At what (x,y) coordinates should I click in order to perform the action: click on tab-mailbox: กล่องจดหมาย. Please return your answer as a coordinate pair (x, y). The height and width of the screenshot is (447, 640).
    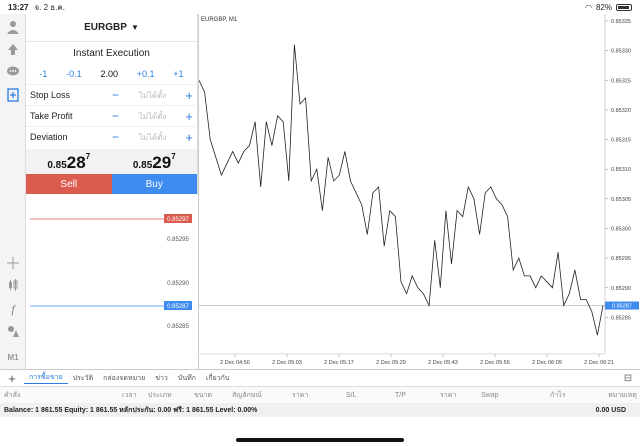
    Looking at the image, I should click on (124, 378).